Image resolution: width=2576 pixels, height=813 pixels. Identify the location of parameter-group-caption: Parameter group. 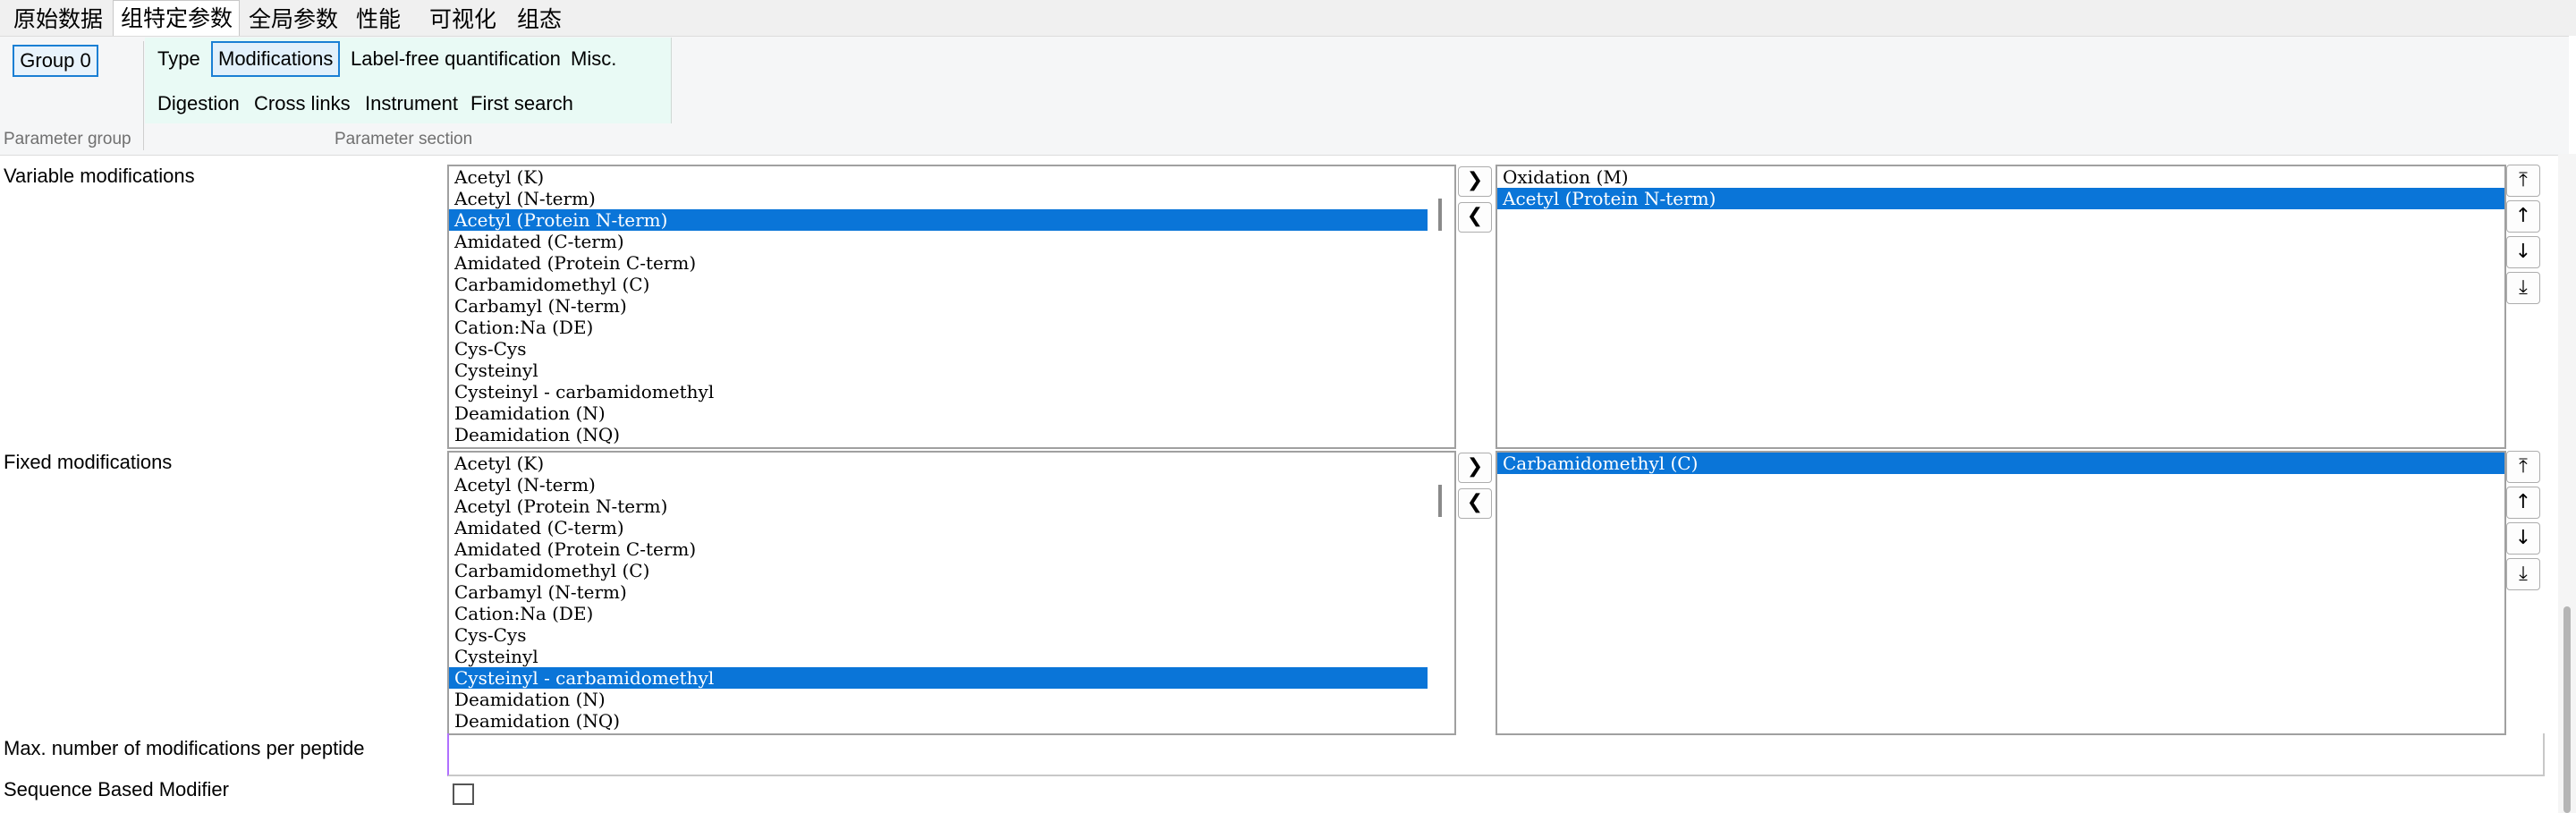
(67, 139).